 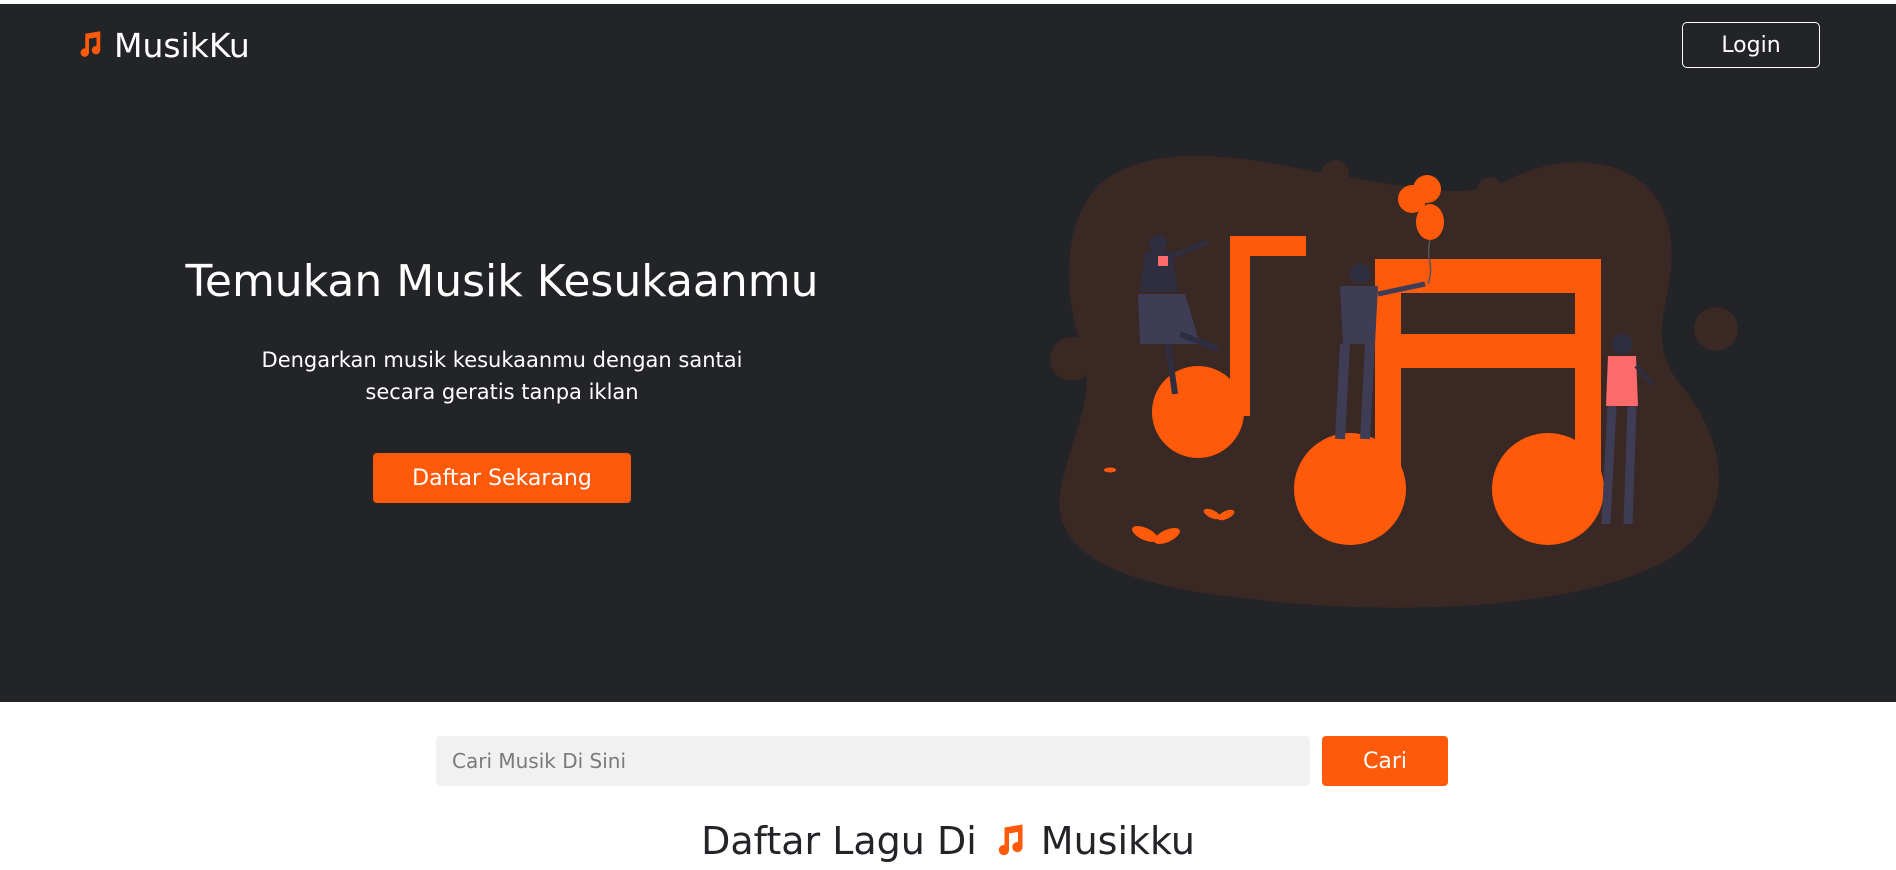 What do you see at coordinates (1751, 45) in the screenshot?
I see `login-button: Login` at bounding box center [1751, 45].